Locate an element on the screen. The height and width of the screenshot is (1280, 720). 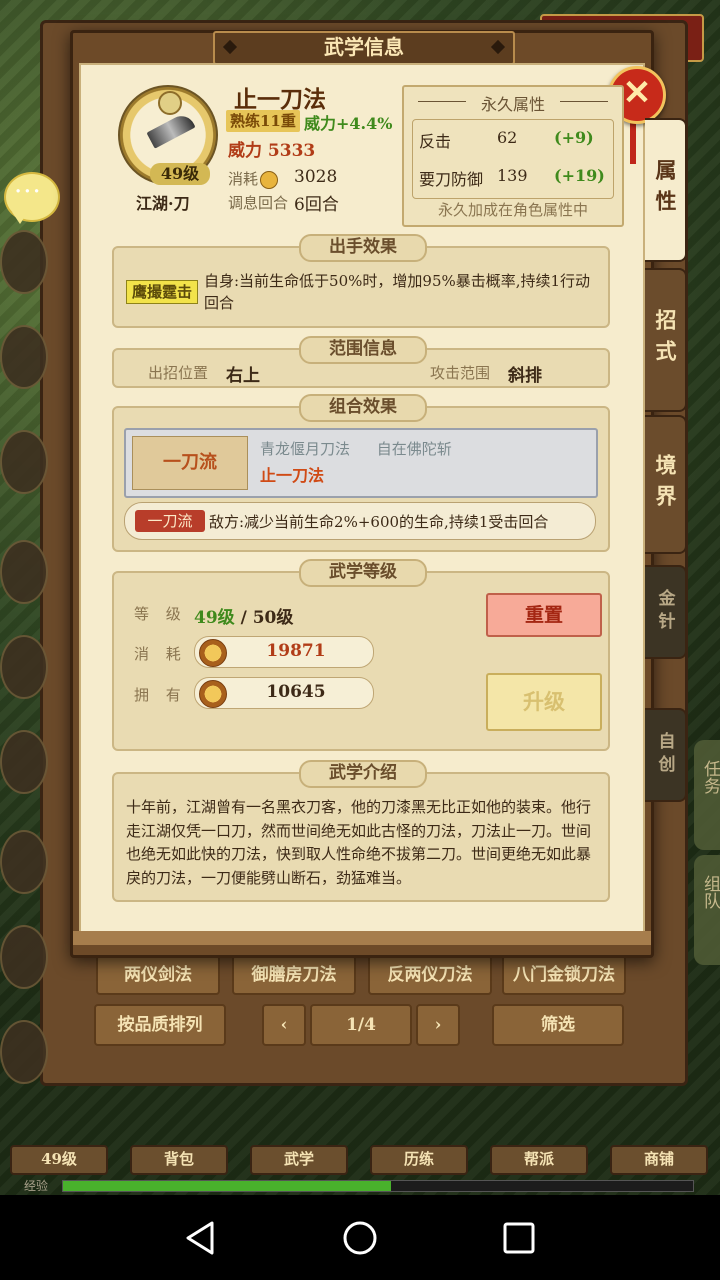
skill-card: 八门金锁刀法 is located at coordinates (564, 975).